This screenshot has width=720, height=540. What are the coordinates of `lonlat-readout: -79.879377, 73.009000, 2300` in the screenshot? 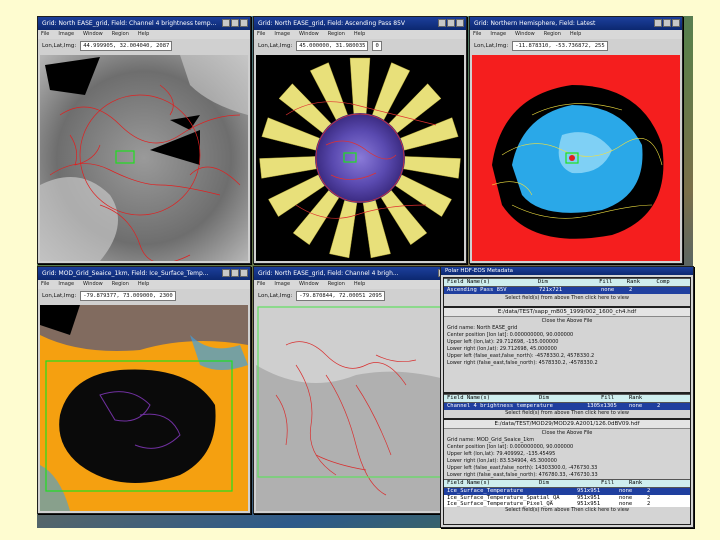 It's located at (128, 296).